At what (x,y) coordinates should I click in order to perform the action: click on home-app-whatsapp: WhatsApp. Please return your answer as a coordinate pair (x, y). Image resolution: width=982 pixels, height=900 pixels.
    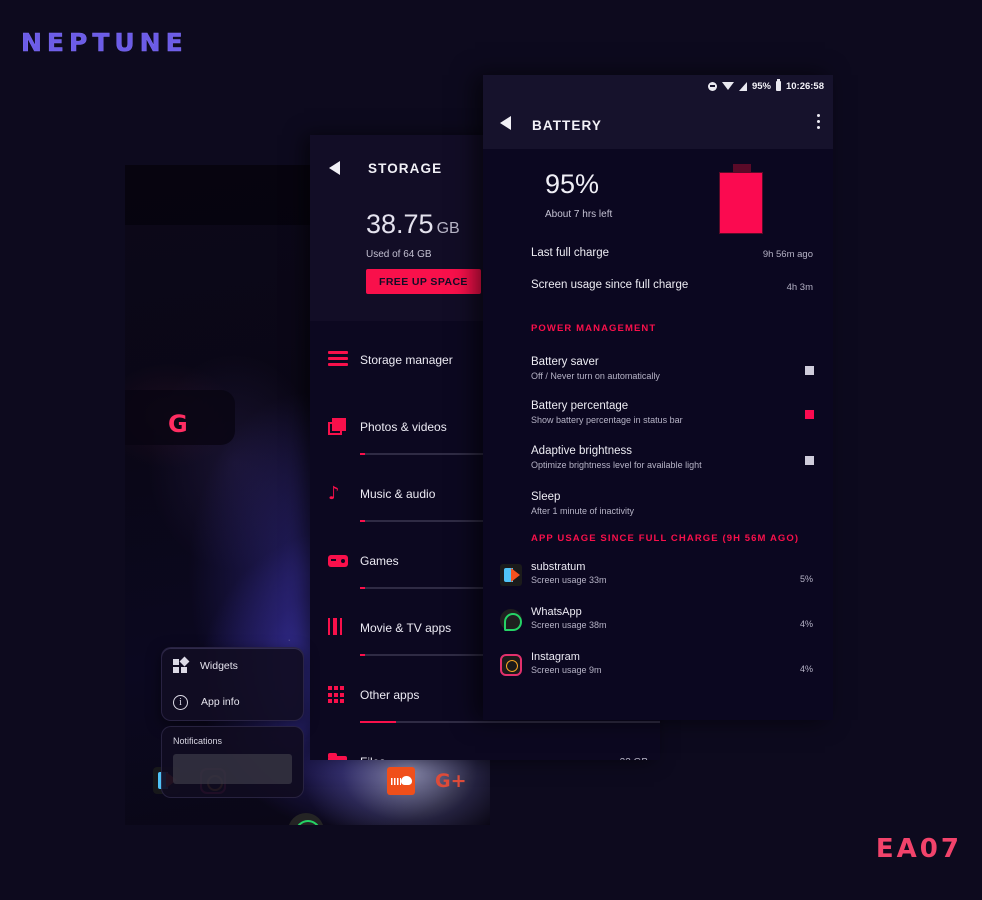
    Looking at the image, I should click on (306, 819).